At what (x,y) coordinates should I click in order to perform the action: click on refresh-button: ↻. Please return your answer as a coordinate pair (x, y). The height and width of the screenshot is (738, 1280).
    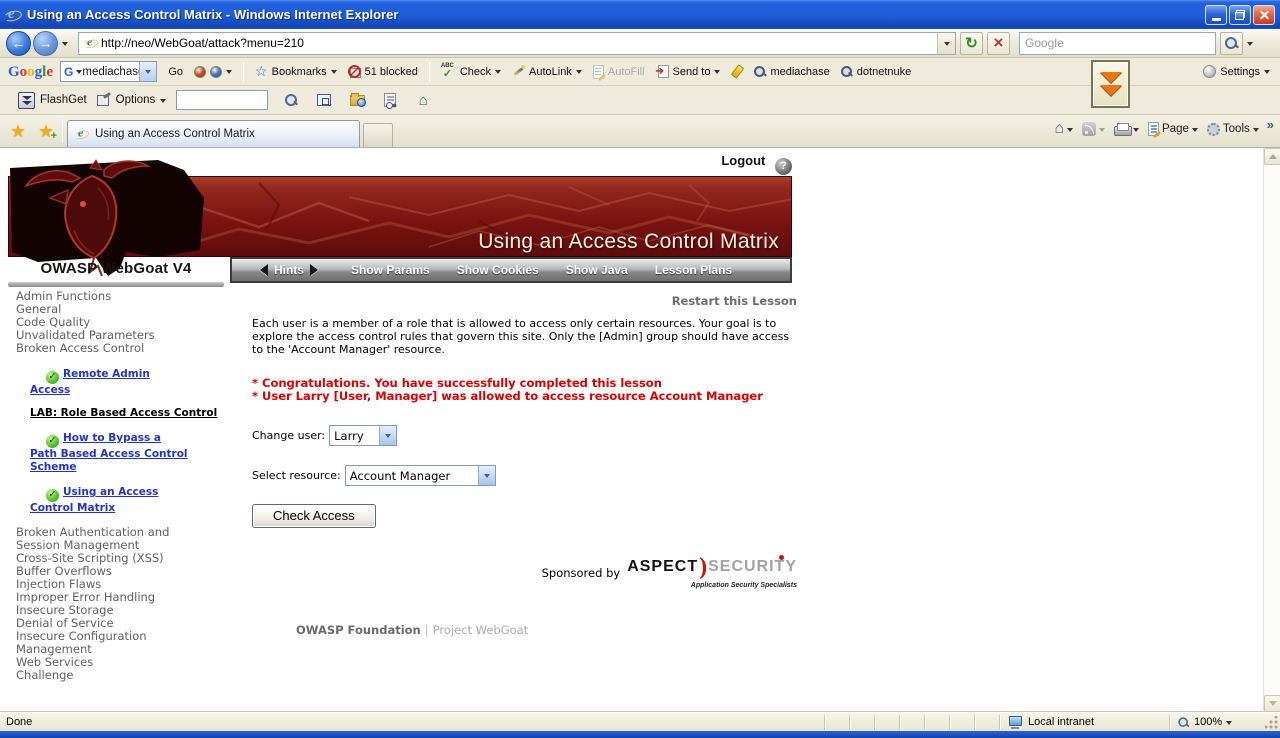
    Looking at the image, I should click on (971, 43).